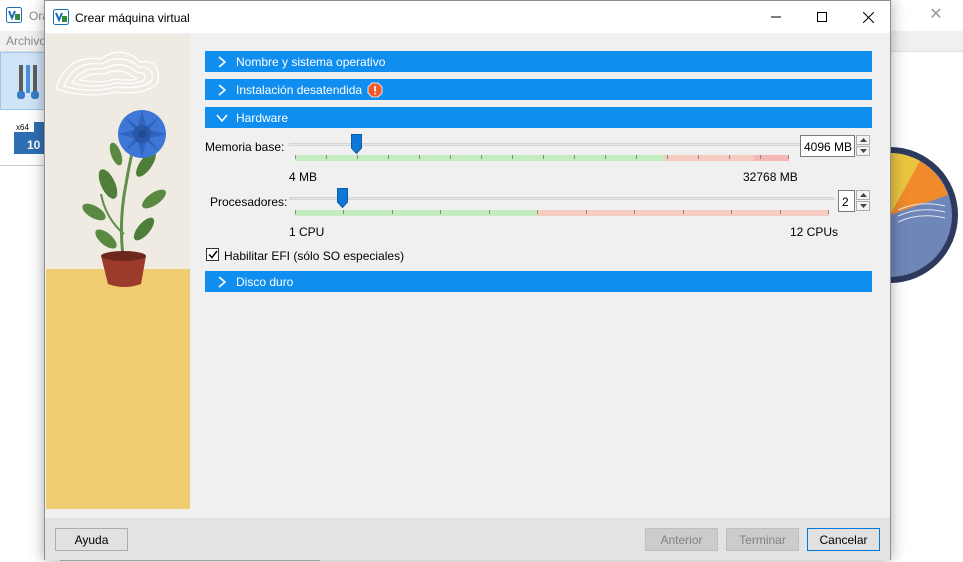  I want to click on memory-min-label: 4 MB, so click(303, 177).